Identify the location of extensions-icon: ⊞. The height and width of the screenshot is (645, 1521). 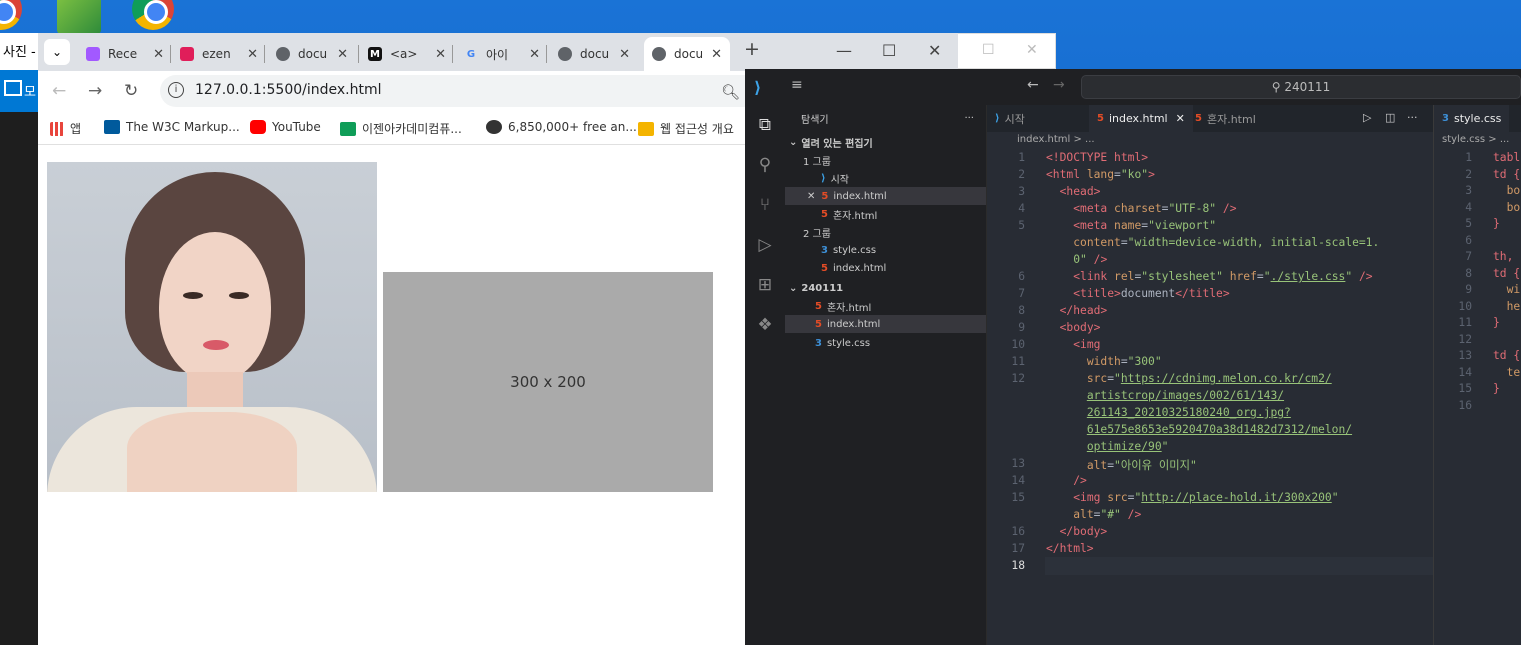
(765, 285).